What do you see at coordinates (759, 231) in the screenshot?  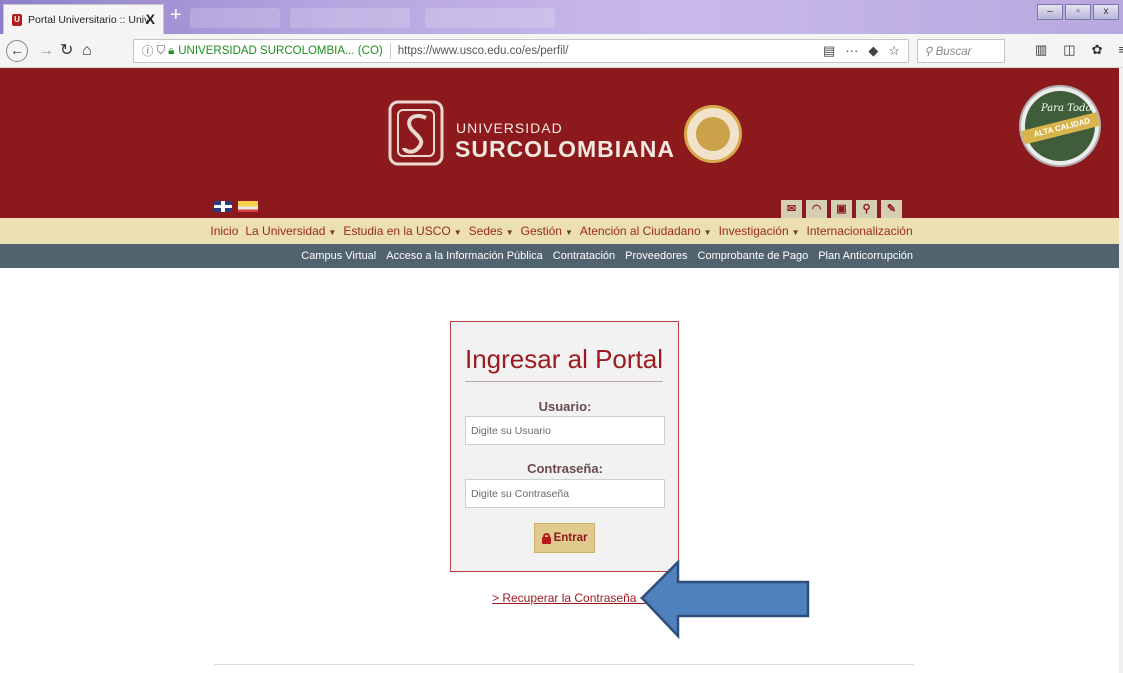 I see `menu-item-investigacion: Investigación ▼` at bounding box center [759, 231].